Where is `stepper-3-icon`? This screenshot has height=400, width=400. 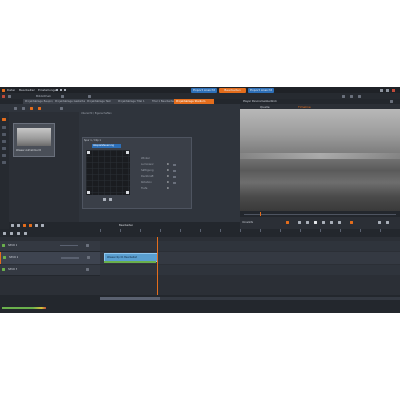 stepper-3-icon is located at coordinates (174, 177).